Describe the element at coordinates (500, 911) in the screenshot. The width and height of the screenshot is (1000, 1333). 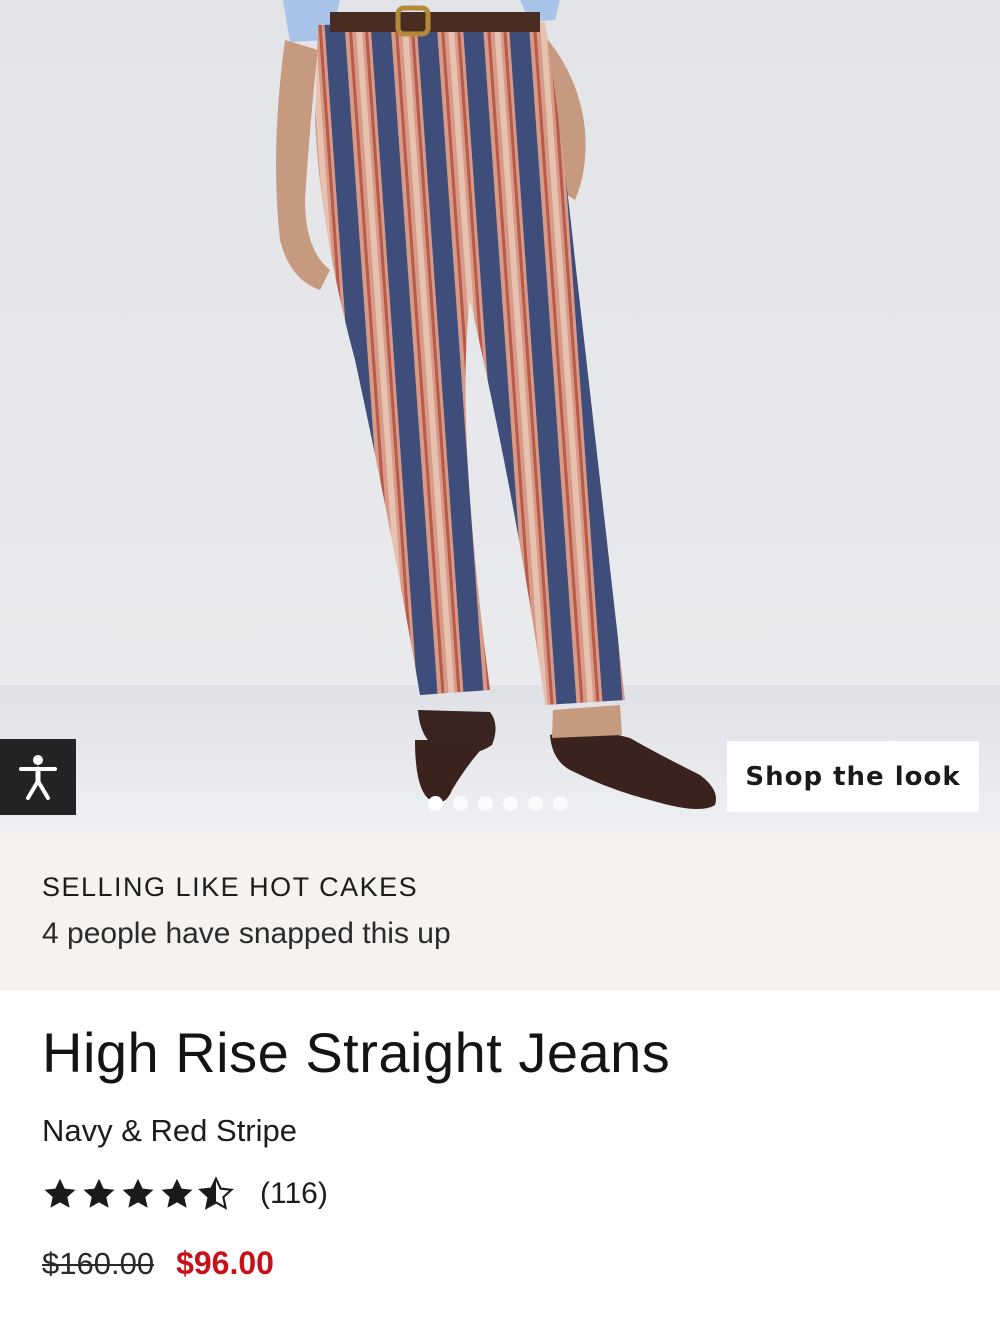
I see `social-proof-banner` at that location.